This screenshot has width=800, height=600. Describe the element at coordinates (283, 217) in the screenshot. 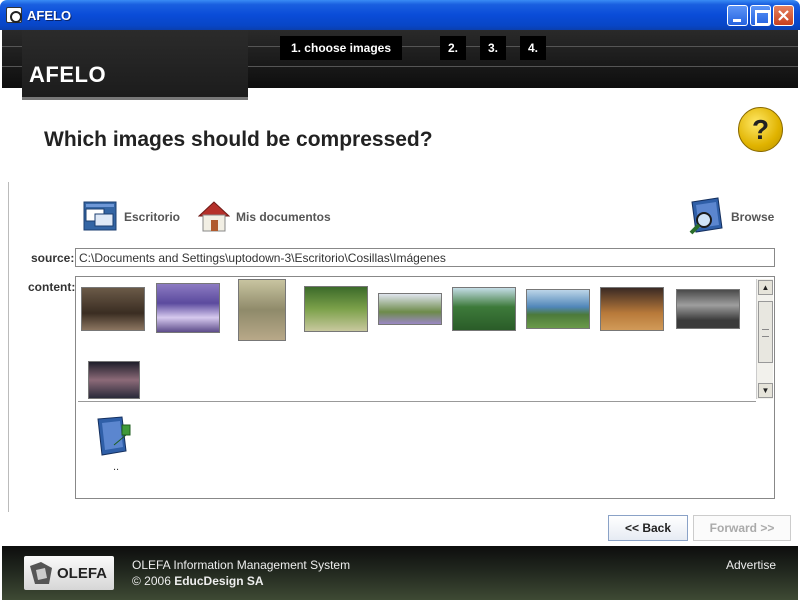

I see `location-documents: Mis documentos` at that location.